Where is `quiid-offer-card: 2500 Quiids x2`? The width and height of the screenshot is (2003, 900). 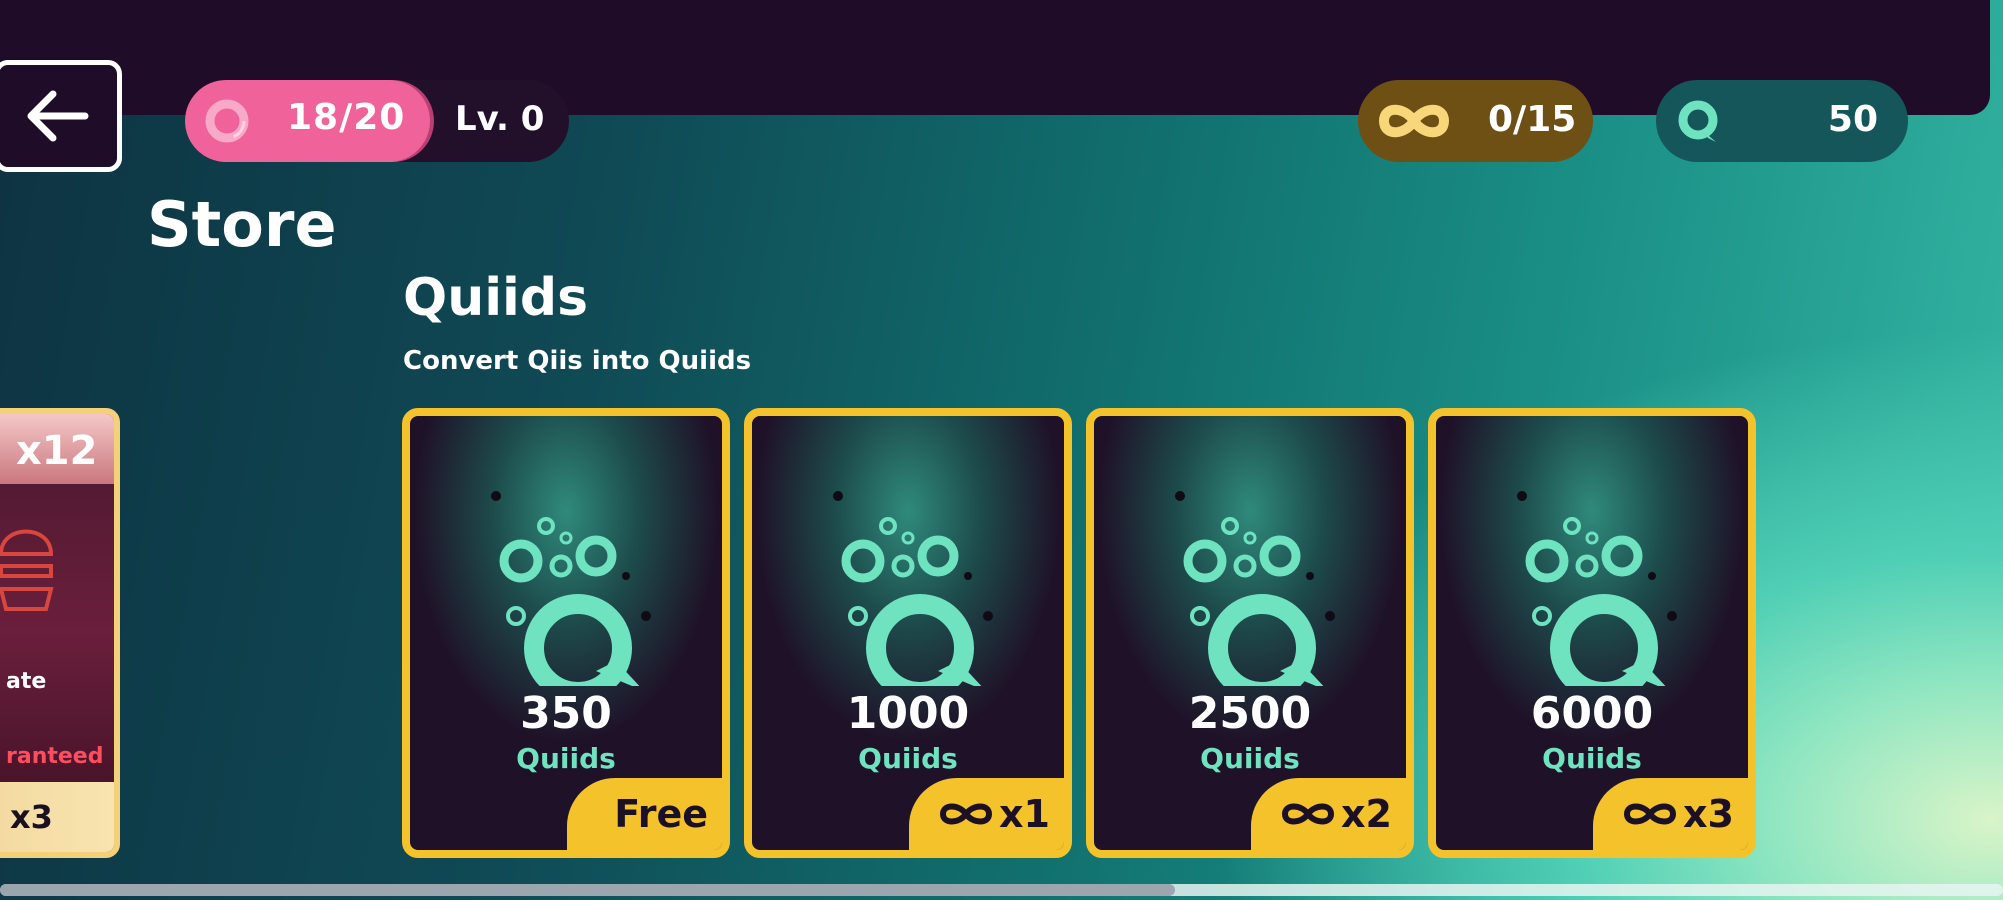
quiid-offer-card: 2500 Quiids x2 is located at coordinates (1250, 633).